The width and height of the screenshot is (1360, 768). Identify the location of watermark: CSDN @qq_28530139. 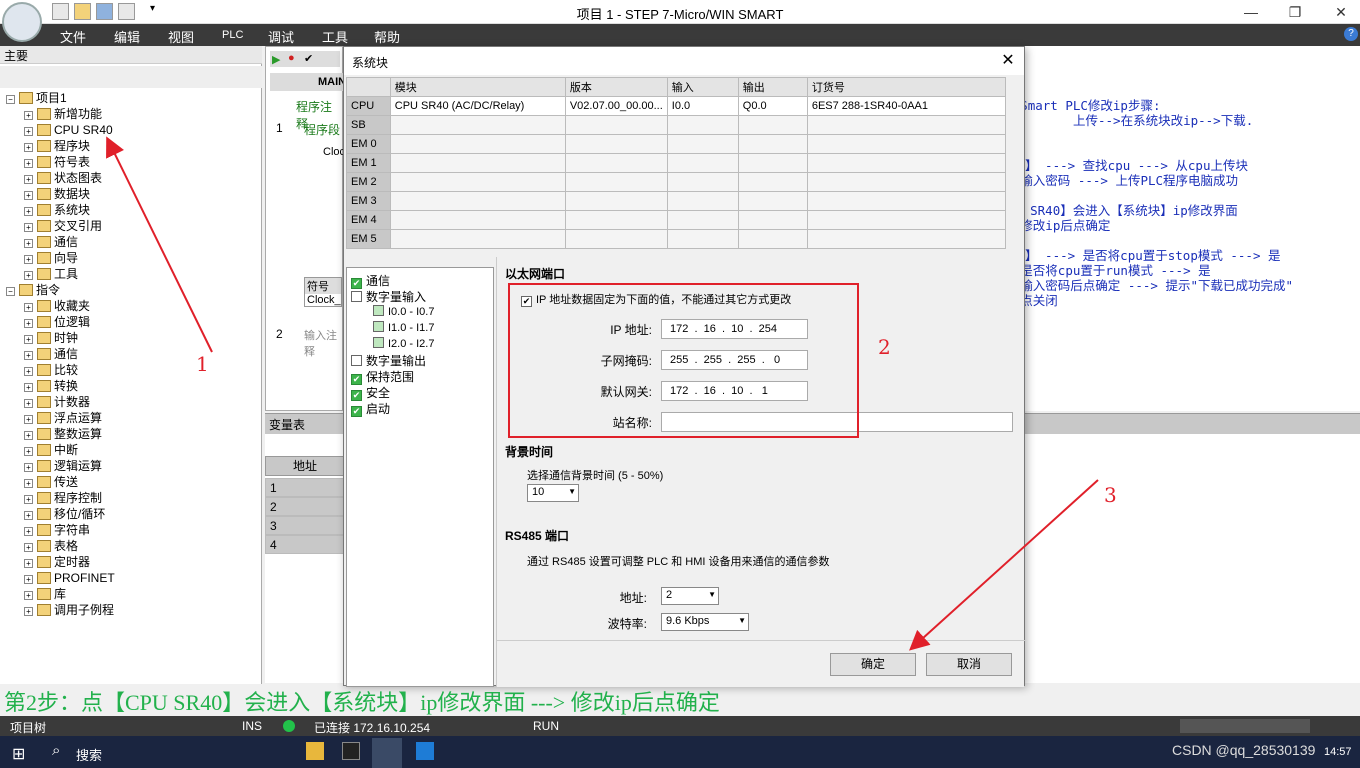
(1244, 750).